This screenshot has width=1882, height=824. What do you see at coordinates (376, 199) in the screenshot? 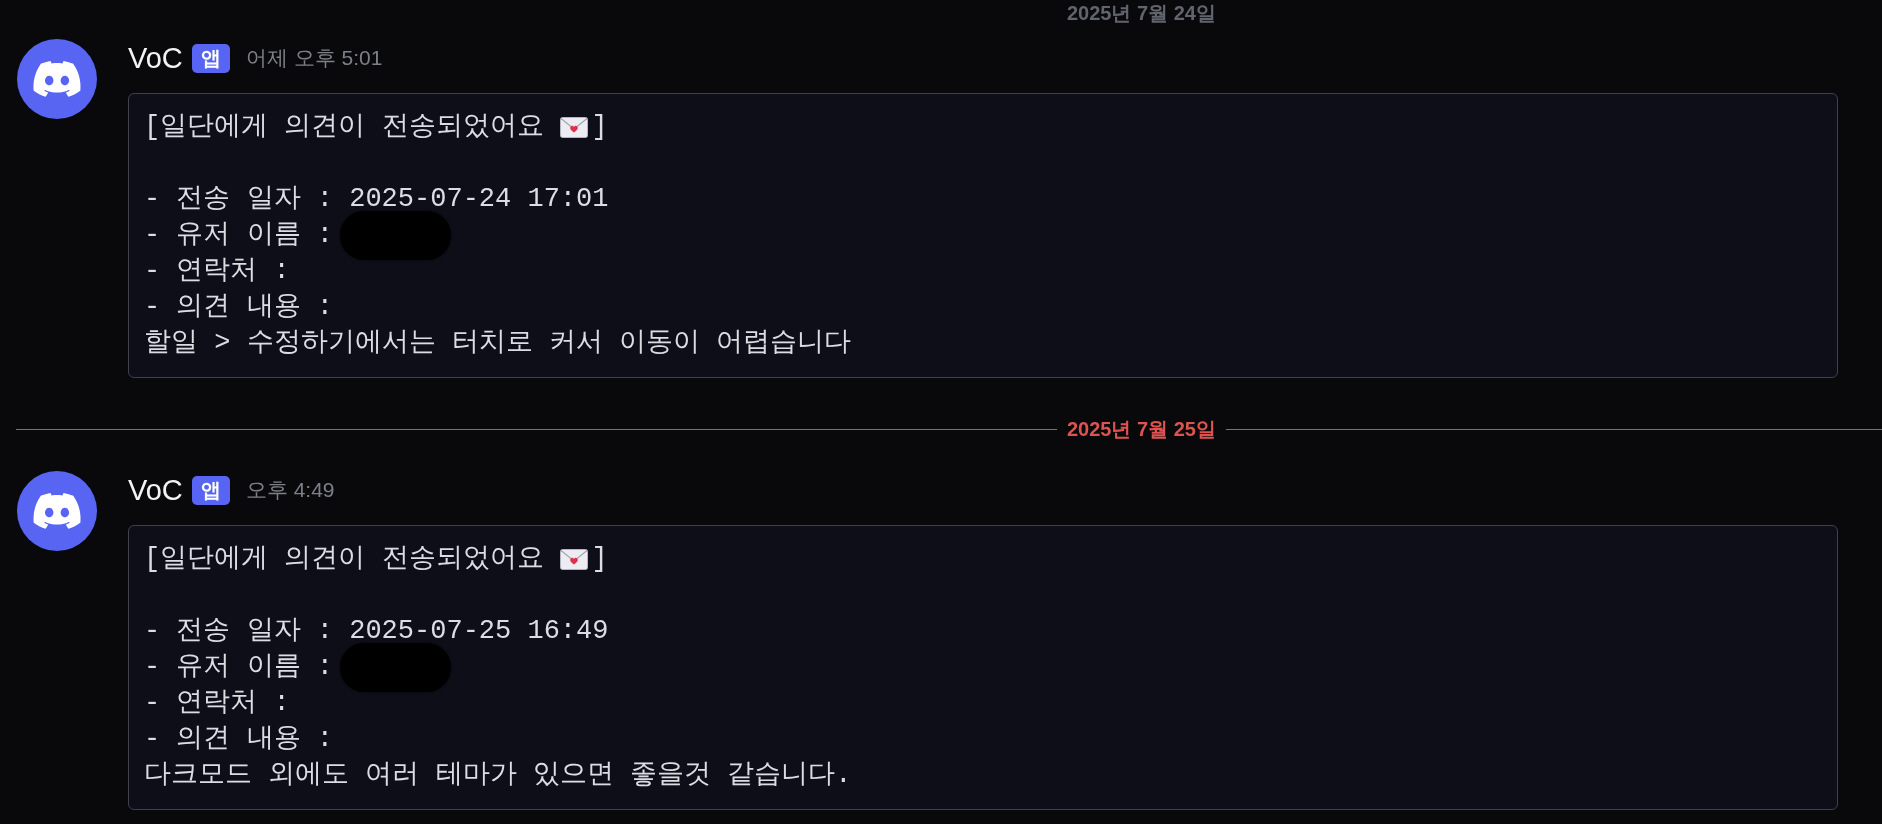
I see `code-line: - 전송 일자 : 2025-07-24 17:01` at bounding box center [376, 199].